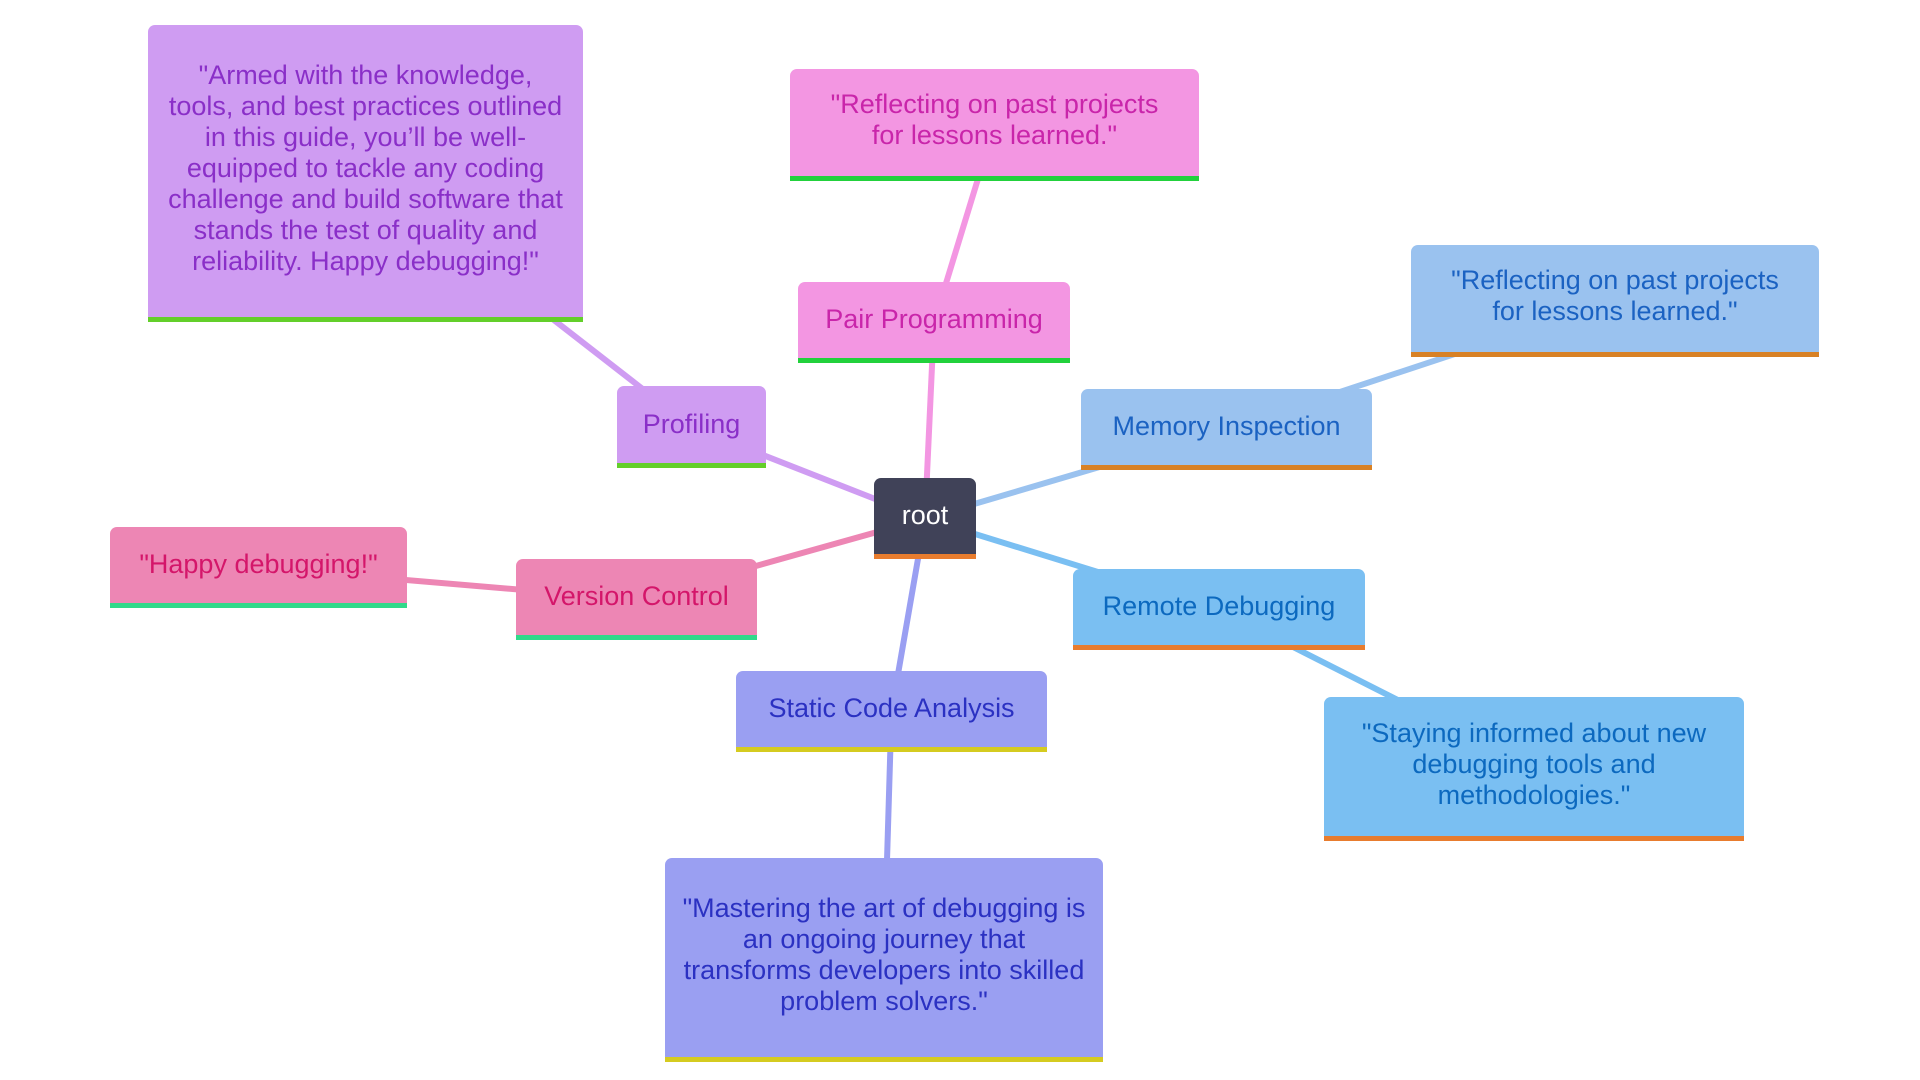 This screenshot has width=1920, height=1080. Describe the element at coordinates (691, 423) in the screenshot. I see `node-label: Profiling` at that location.